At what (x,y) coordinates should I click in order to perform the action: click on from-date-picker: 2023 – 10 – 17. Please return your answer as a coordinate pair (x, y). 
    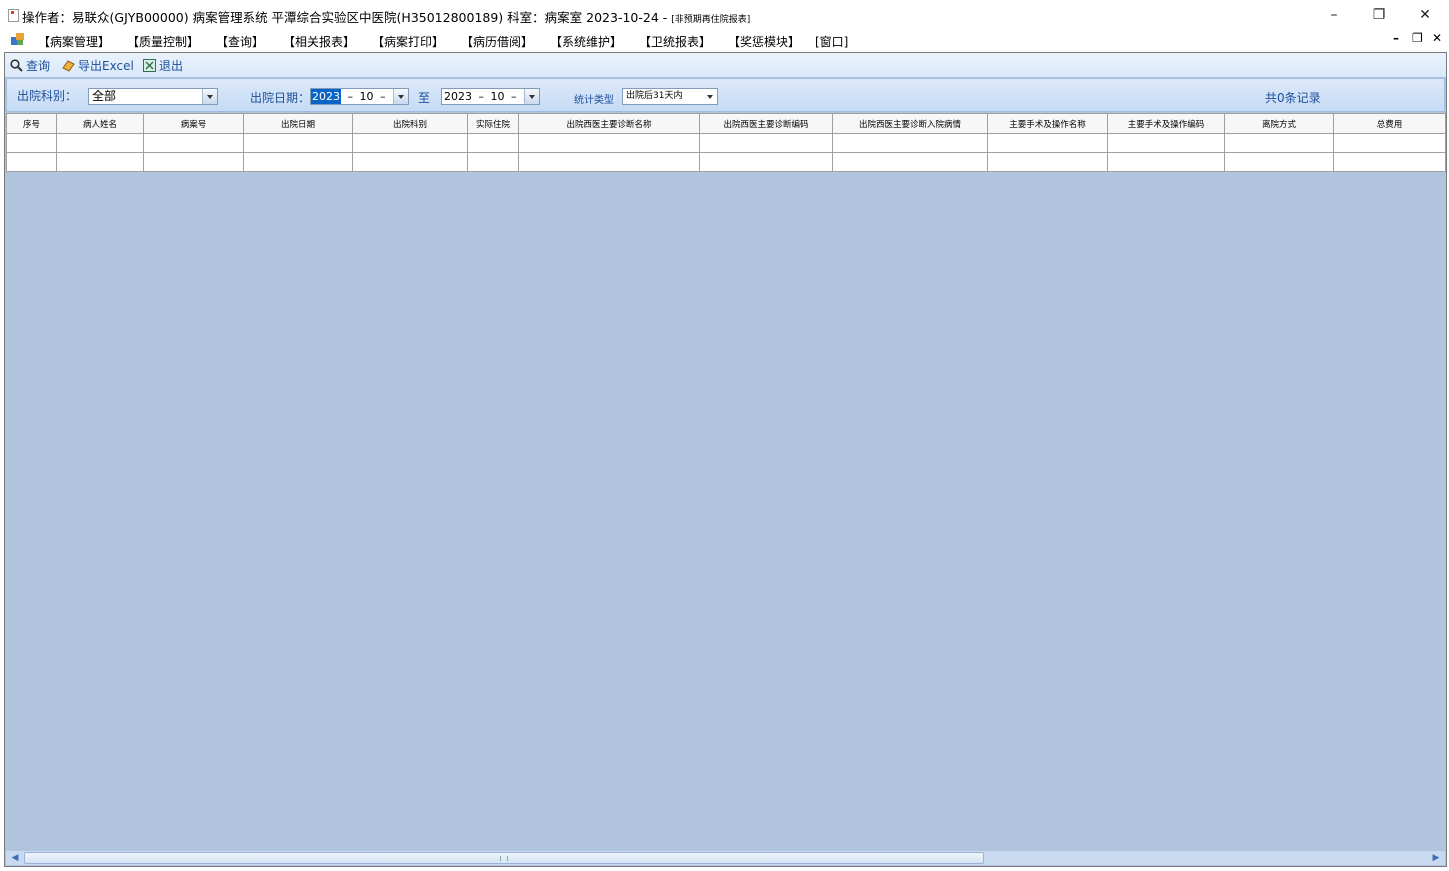
    Looking at the image, I should click on (359, 96).